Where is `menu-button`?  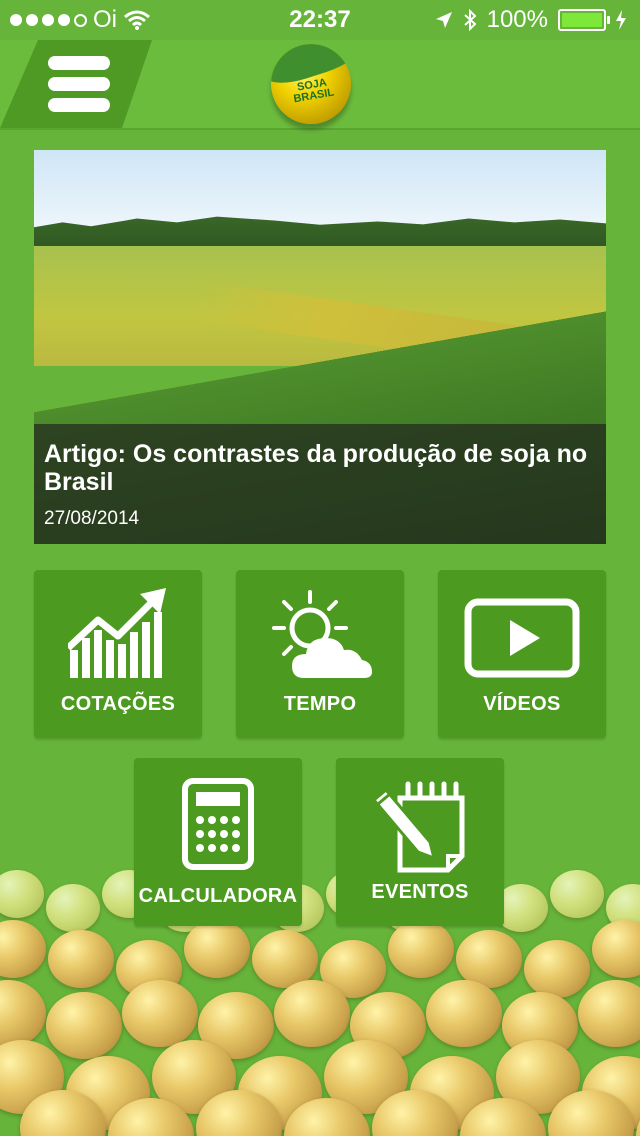 menu-button is located at coordinates (76, 84).